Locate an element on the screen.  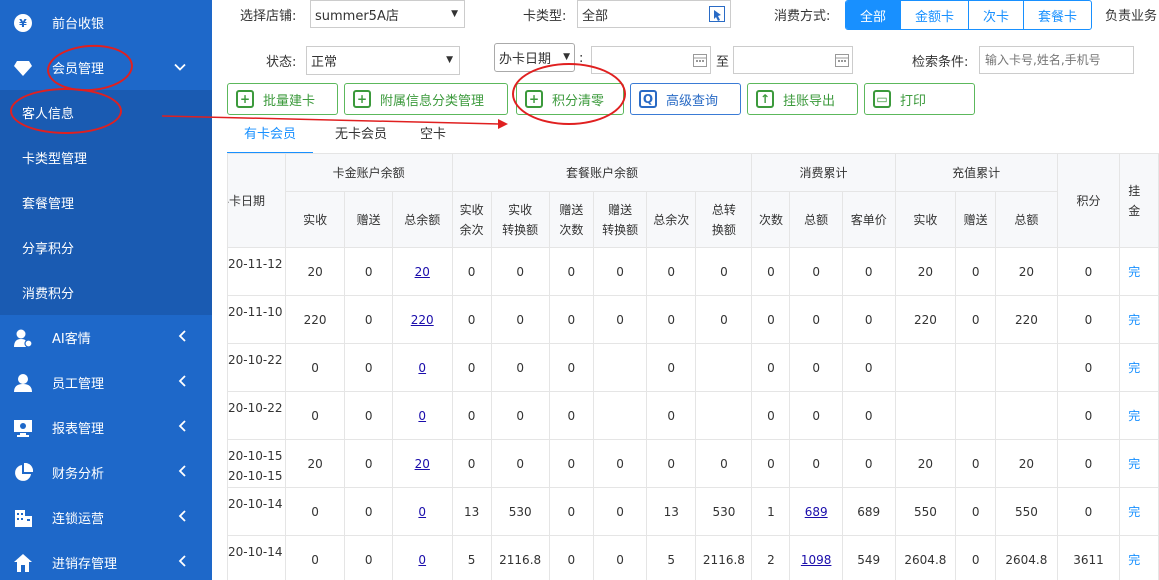
calendar-icon is located at coordinates (842, 62).